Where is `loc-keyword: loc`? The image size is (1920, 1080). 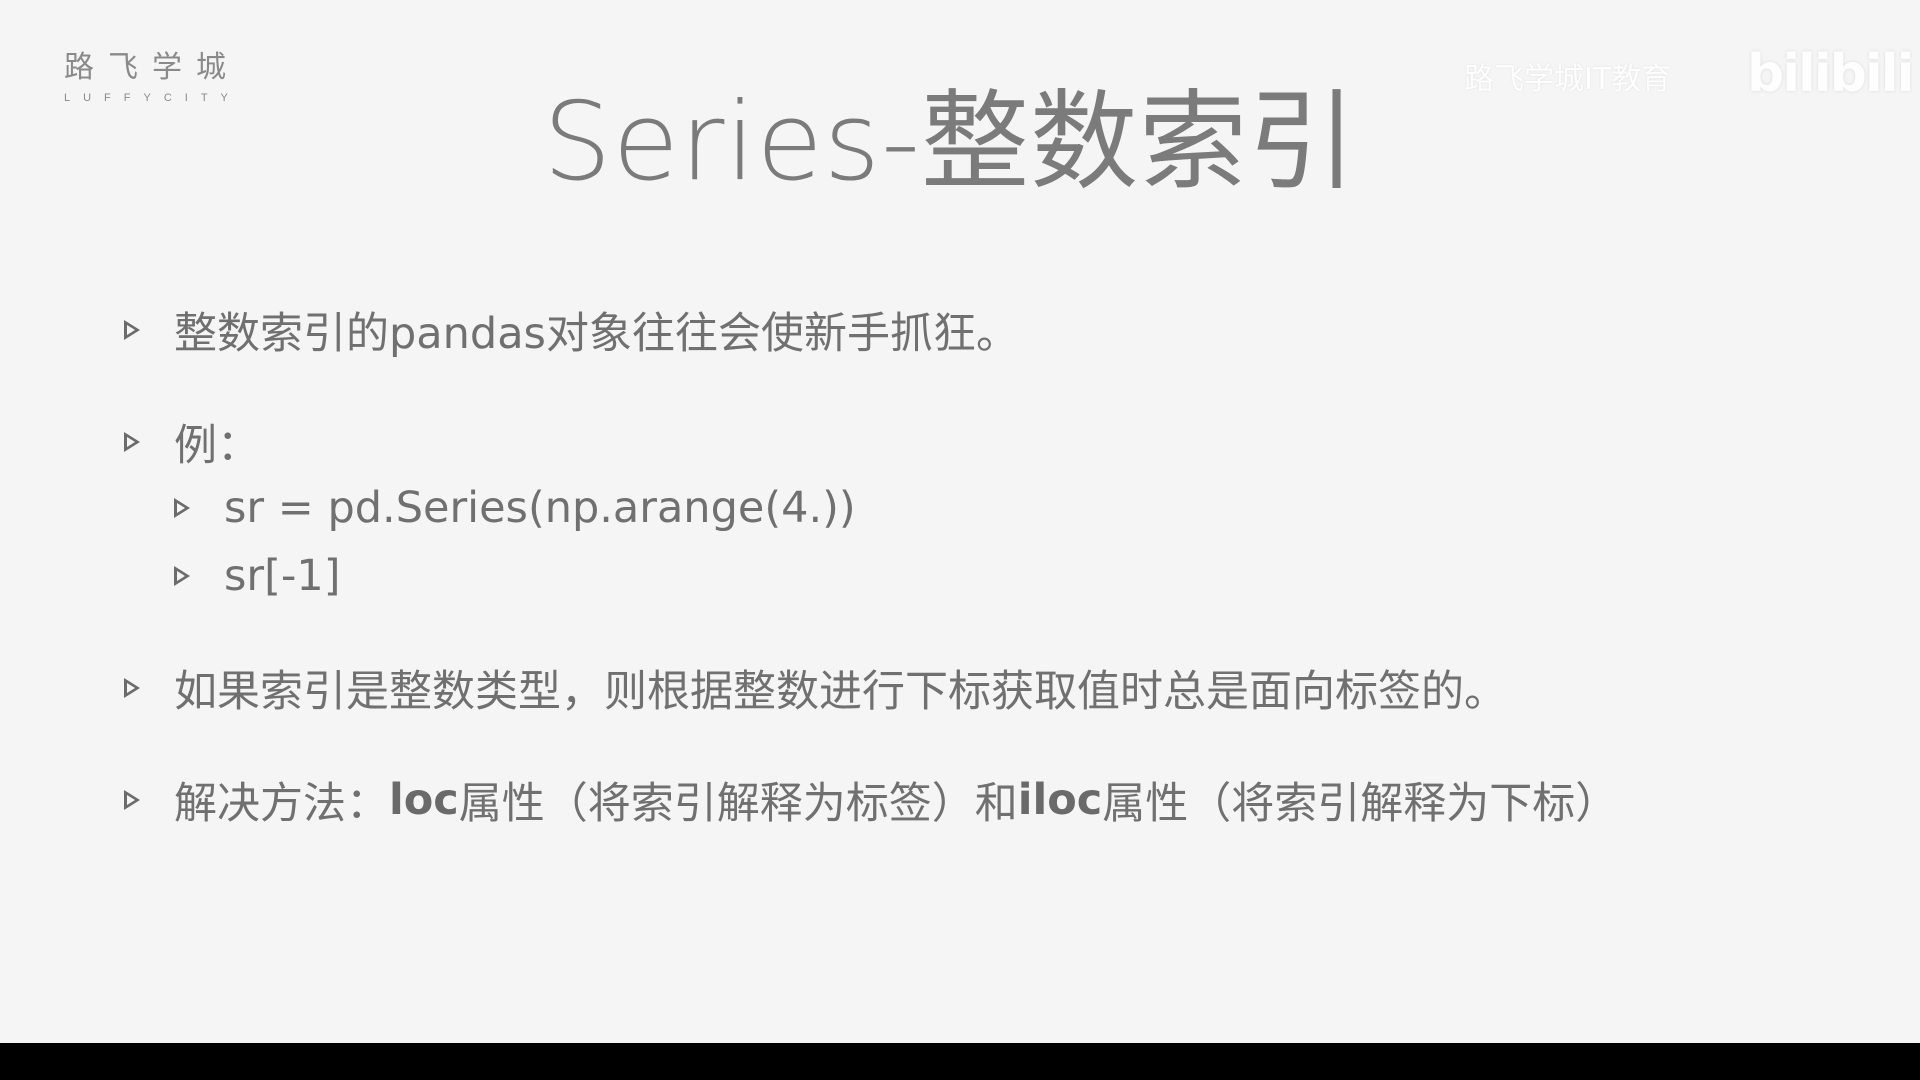 loc-keyword: loc is located at coordinates (424, 800).